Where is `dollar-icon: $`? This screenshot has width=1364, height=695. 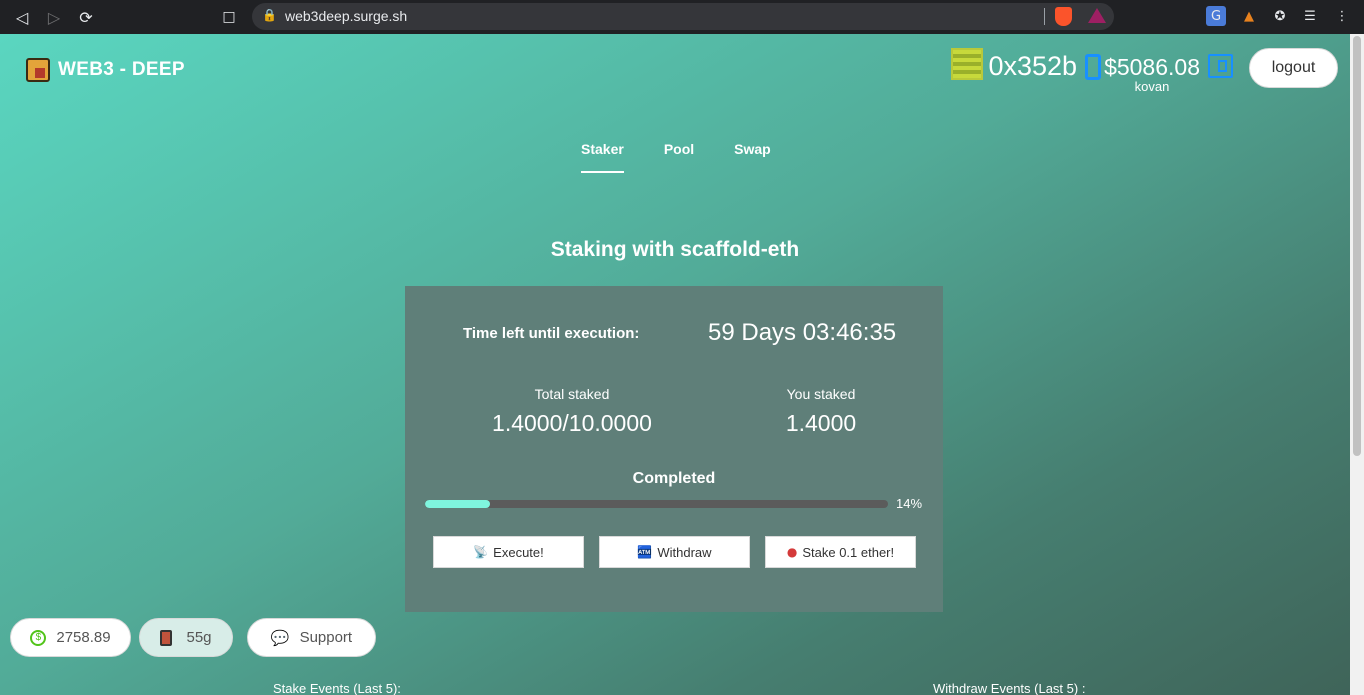
dollar-icon: $ is located at coordinates (38, 637).